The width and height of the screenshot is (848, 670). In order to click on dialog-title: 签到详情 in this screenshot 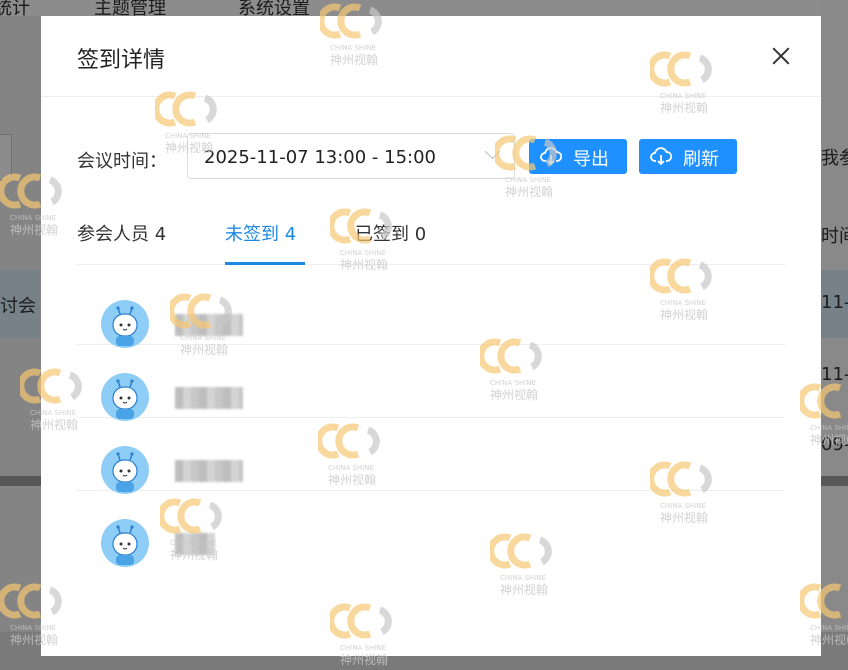, I will do `click(121, 60)`.